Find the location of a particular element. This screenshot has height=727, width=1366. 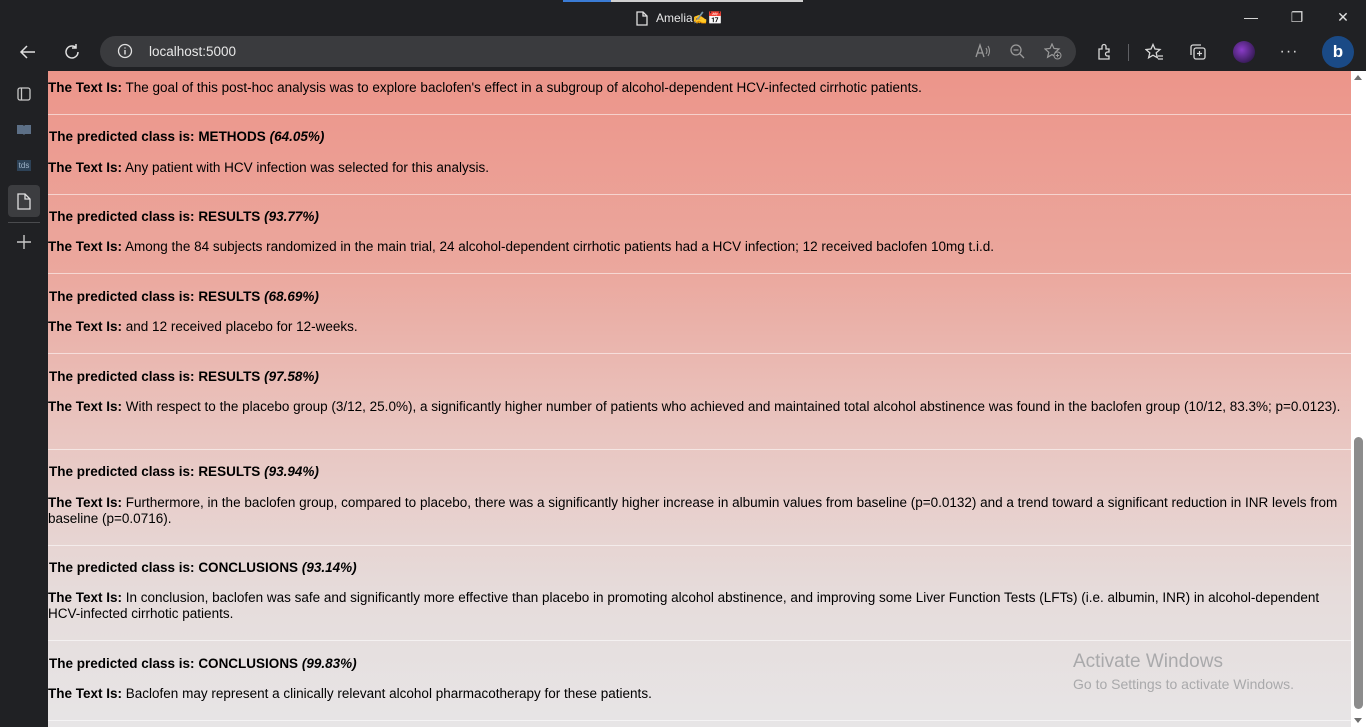

new-tab-icon is located at coordinates (24, 242).